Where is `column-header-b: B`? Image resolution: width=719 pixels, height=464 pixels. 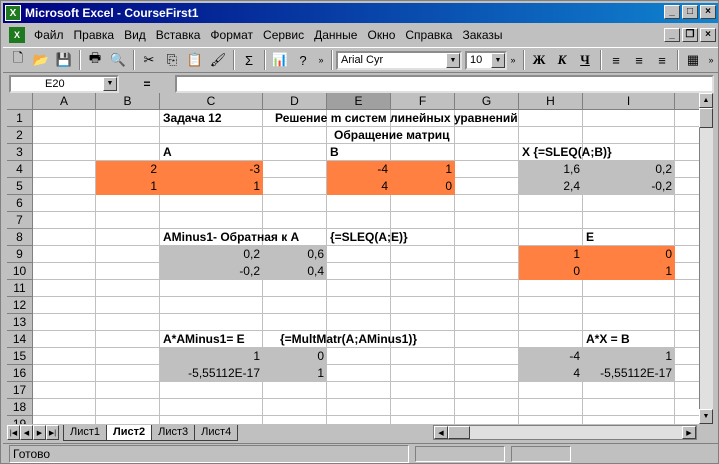 column-header-b: B is located at coordinates (128, 101).